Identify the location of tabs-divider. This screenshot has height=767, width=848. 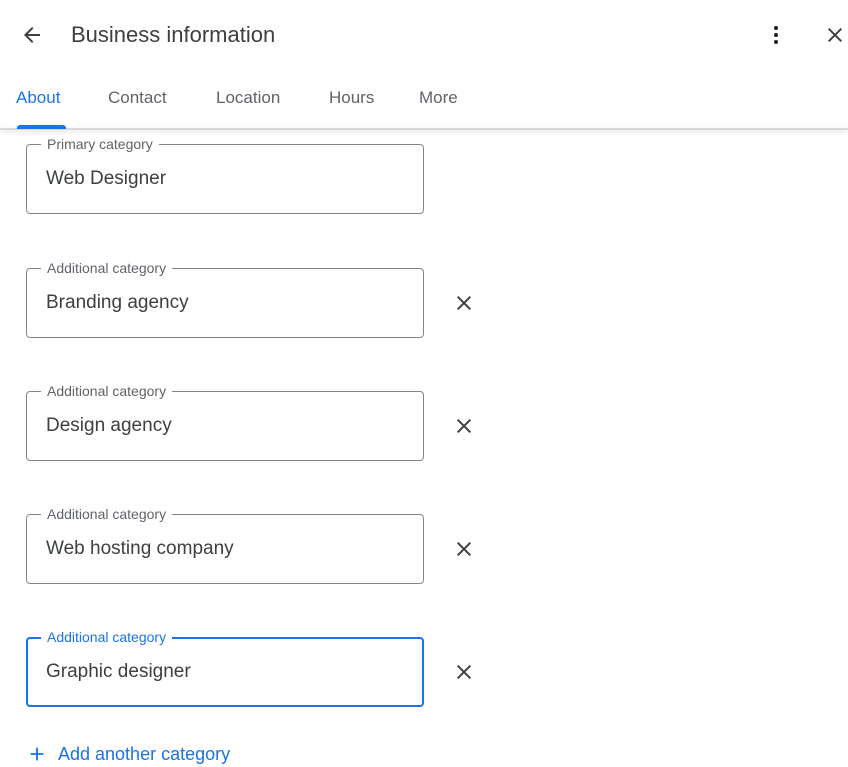
(424, 129).